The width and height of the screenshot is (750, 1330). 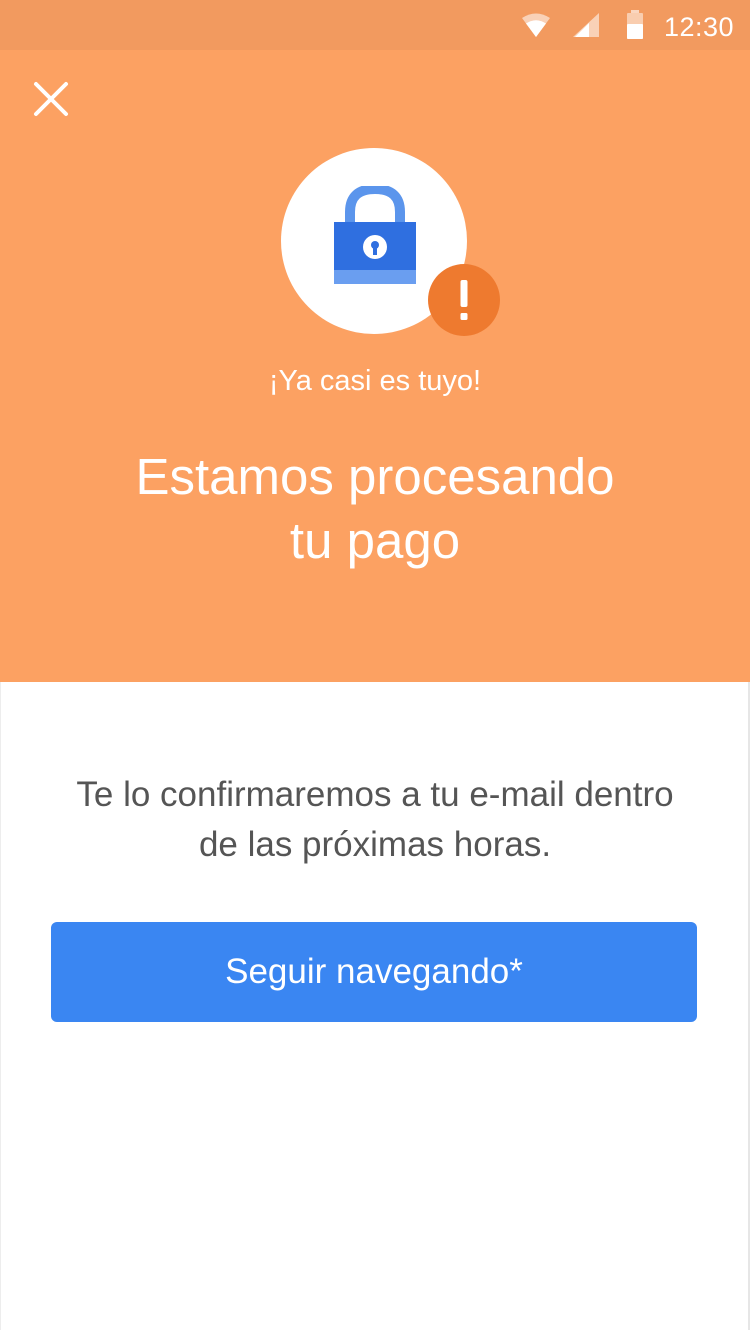 I want to click on status-bar: 12:30, so click(x=375, y=25).